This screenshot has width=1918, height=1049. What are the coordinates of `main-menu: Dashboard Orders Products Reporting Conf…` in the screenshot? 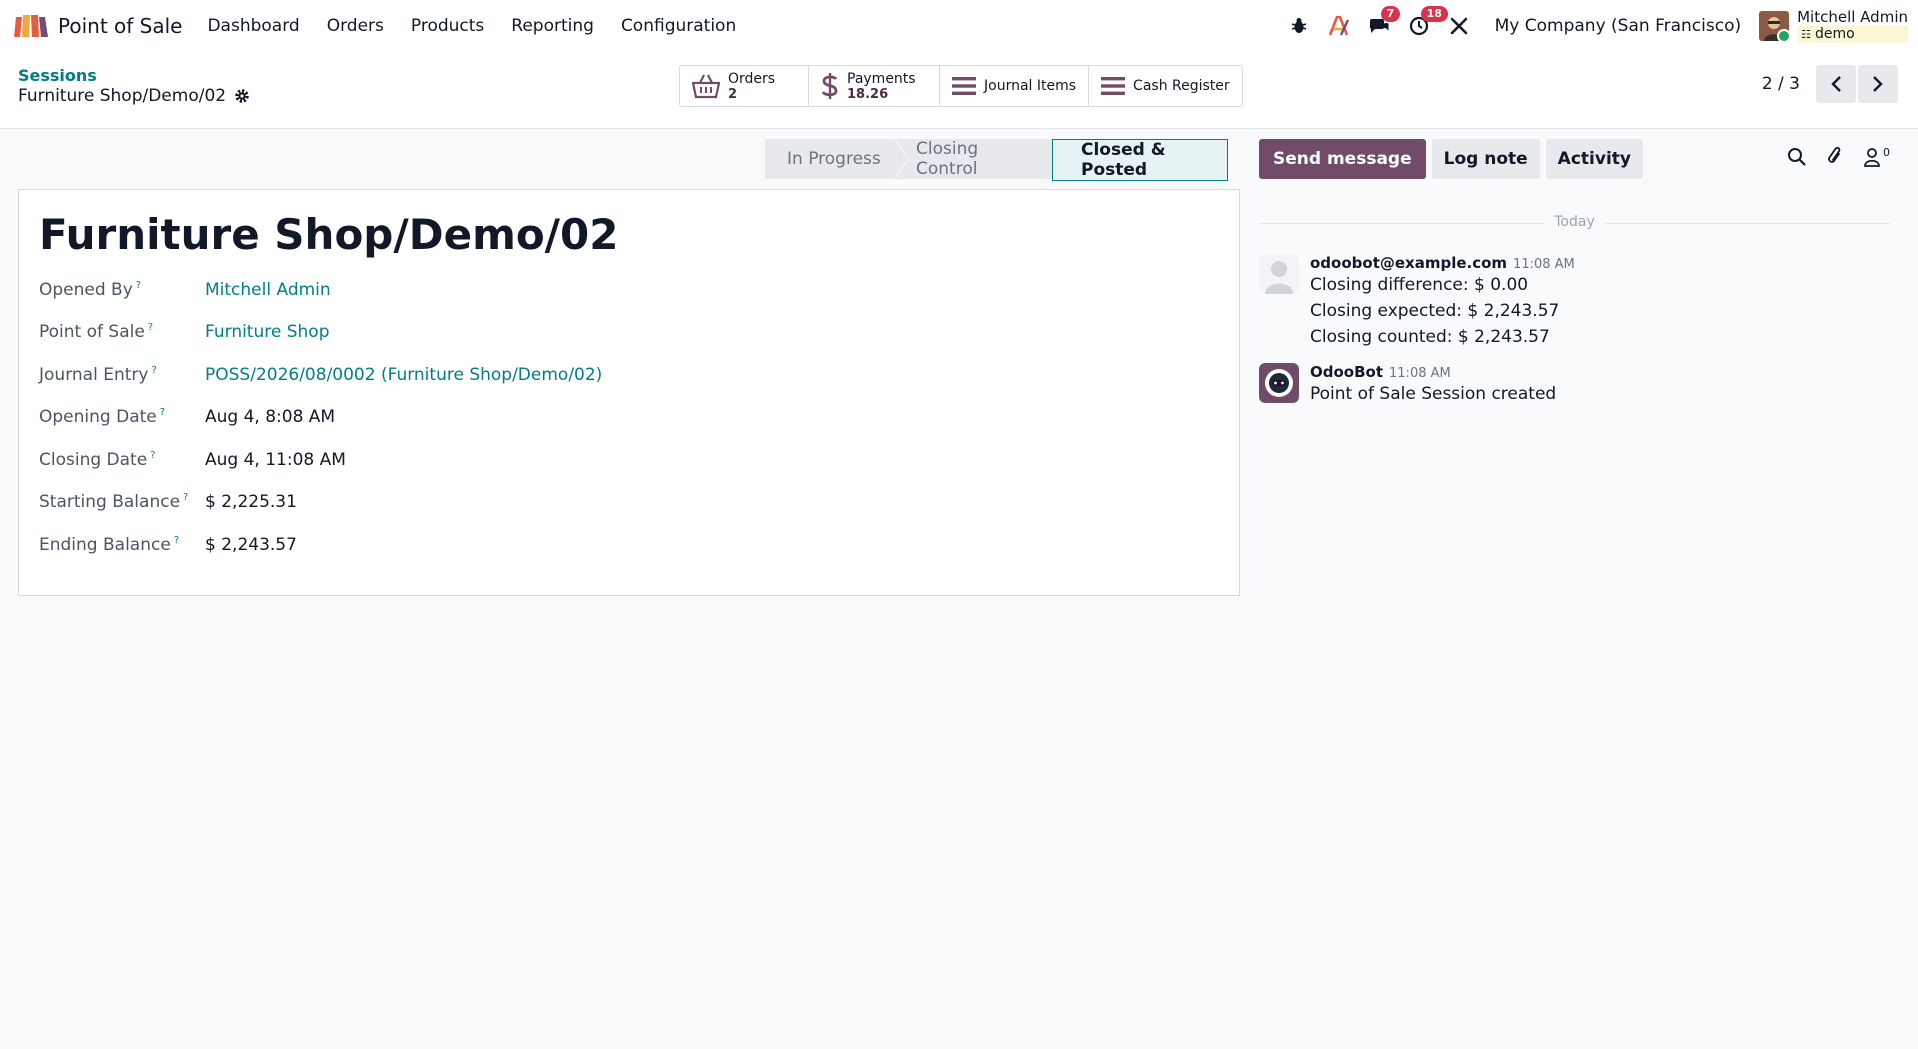 It's located at (485, 26).